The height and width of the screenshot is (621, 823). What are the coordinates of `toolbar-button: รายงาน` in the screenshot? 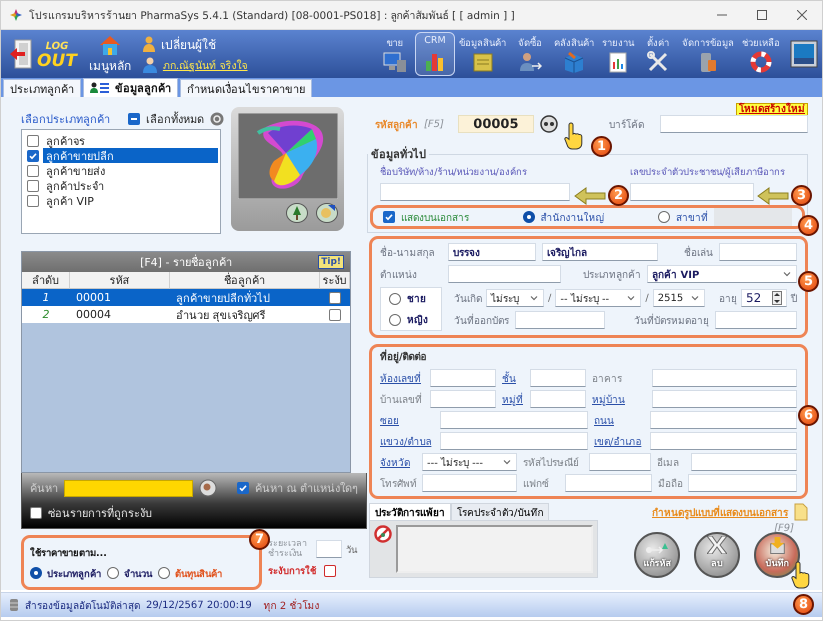 It's located at (618, 54).